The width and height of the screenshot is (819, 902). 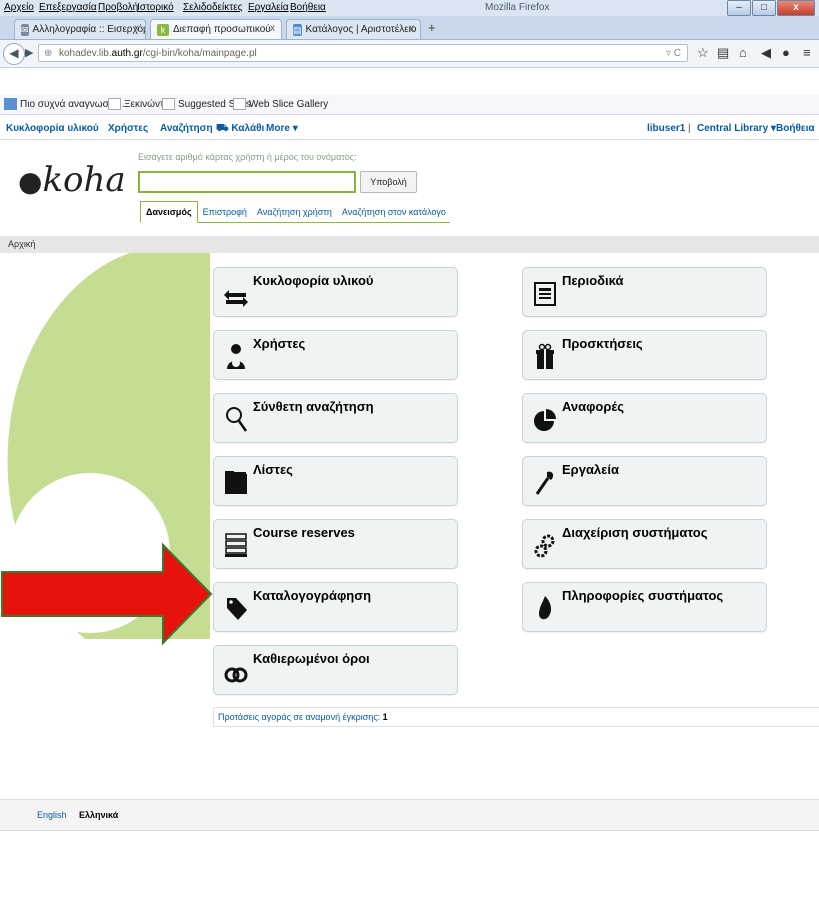 I want to click on pending-text: Προτάσεις αγοράς σε αναμονή έγκρισης:, so click(x=299, y=717).